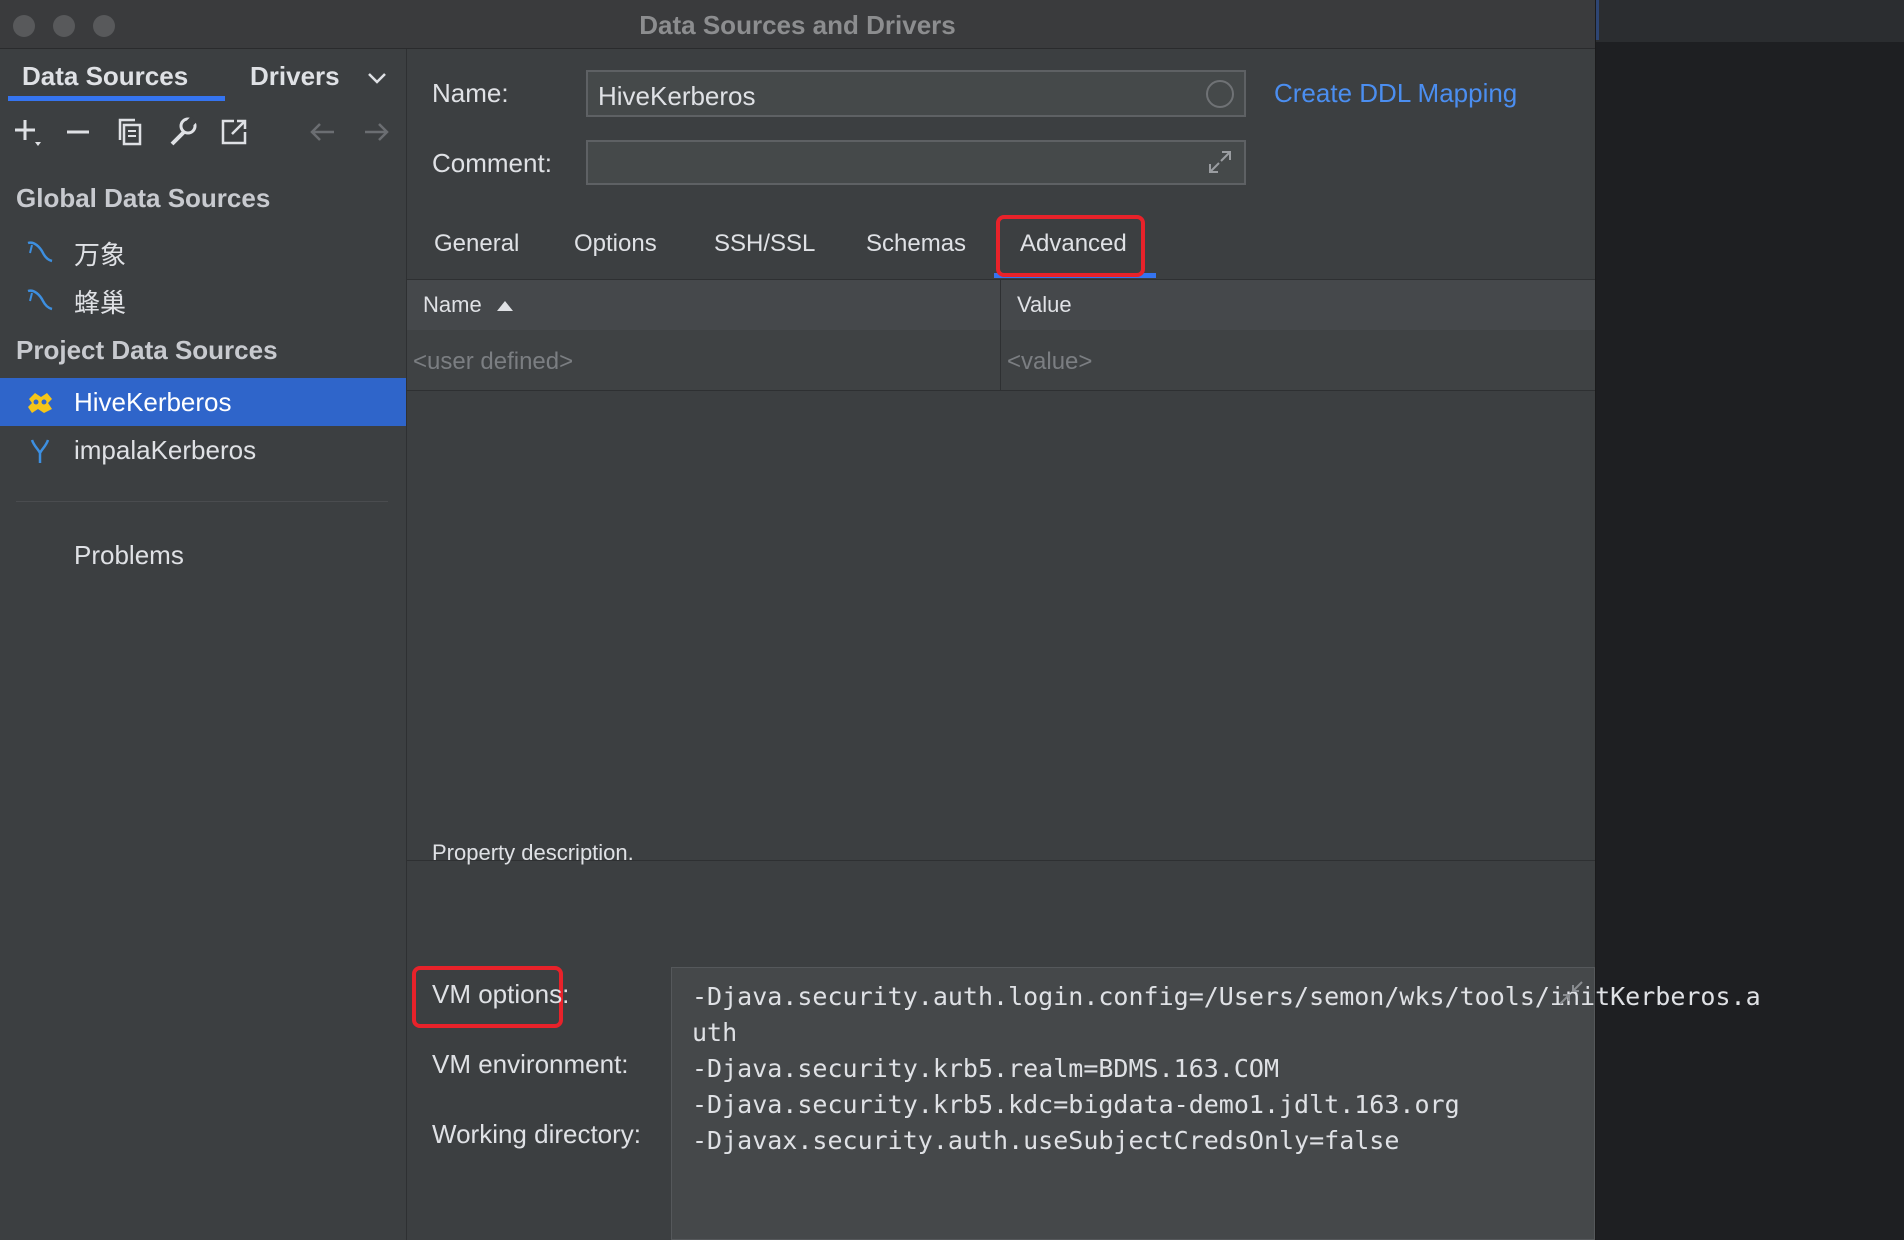 Image resolution: width=1904 pixels, height=1240 pixels. Describe the element at coordinates (295, 76) in the screenshot. I see `tab-drivers: Drivers` at that location.